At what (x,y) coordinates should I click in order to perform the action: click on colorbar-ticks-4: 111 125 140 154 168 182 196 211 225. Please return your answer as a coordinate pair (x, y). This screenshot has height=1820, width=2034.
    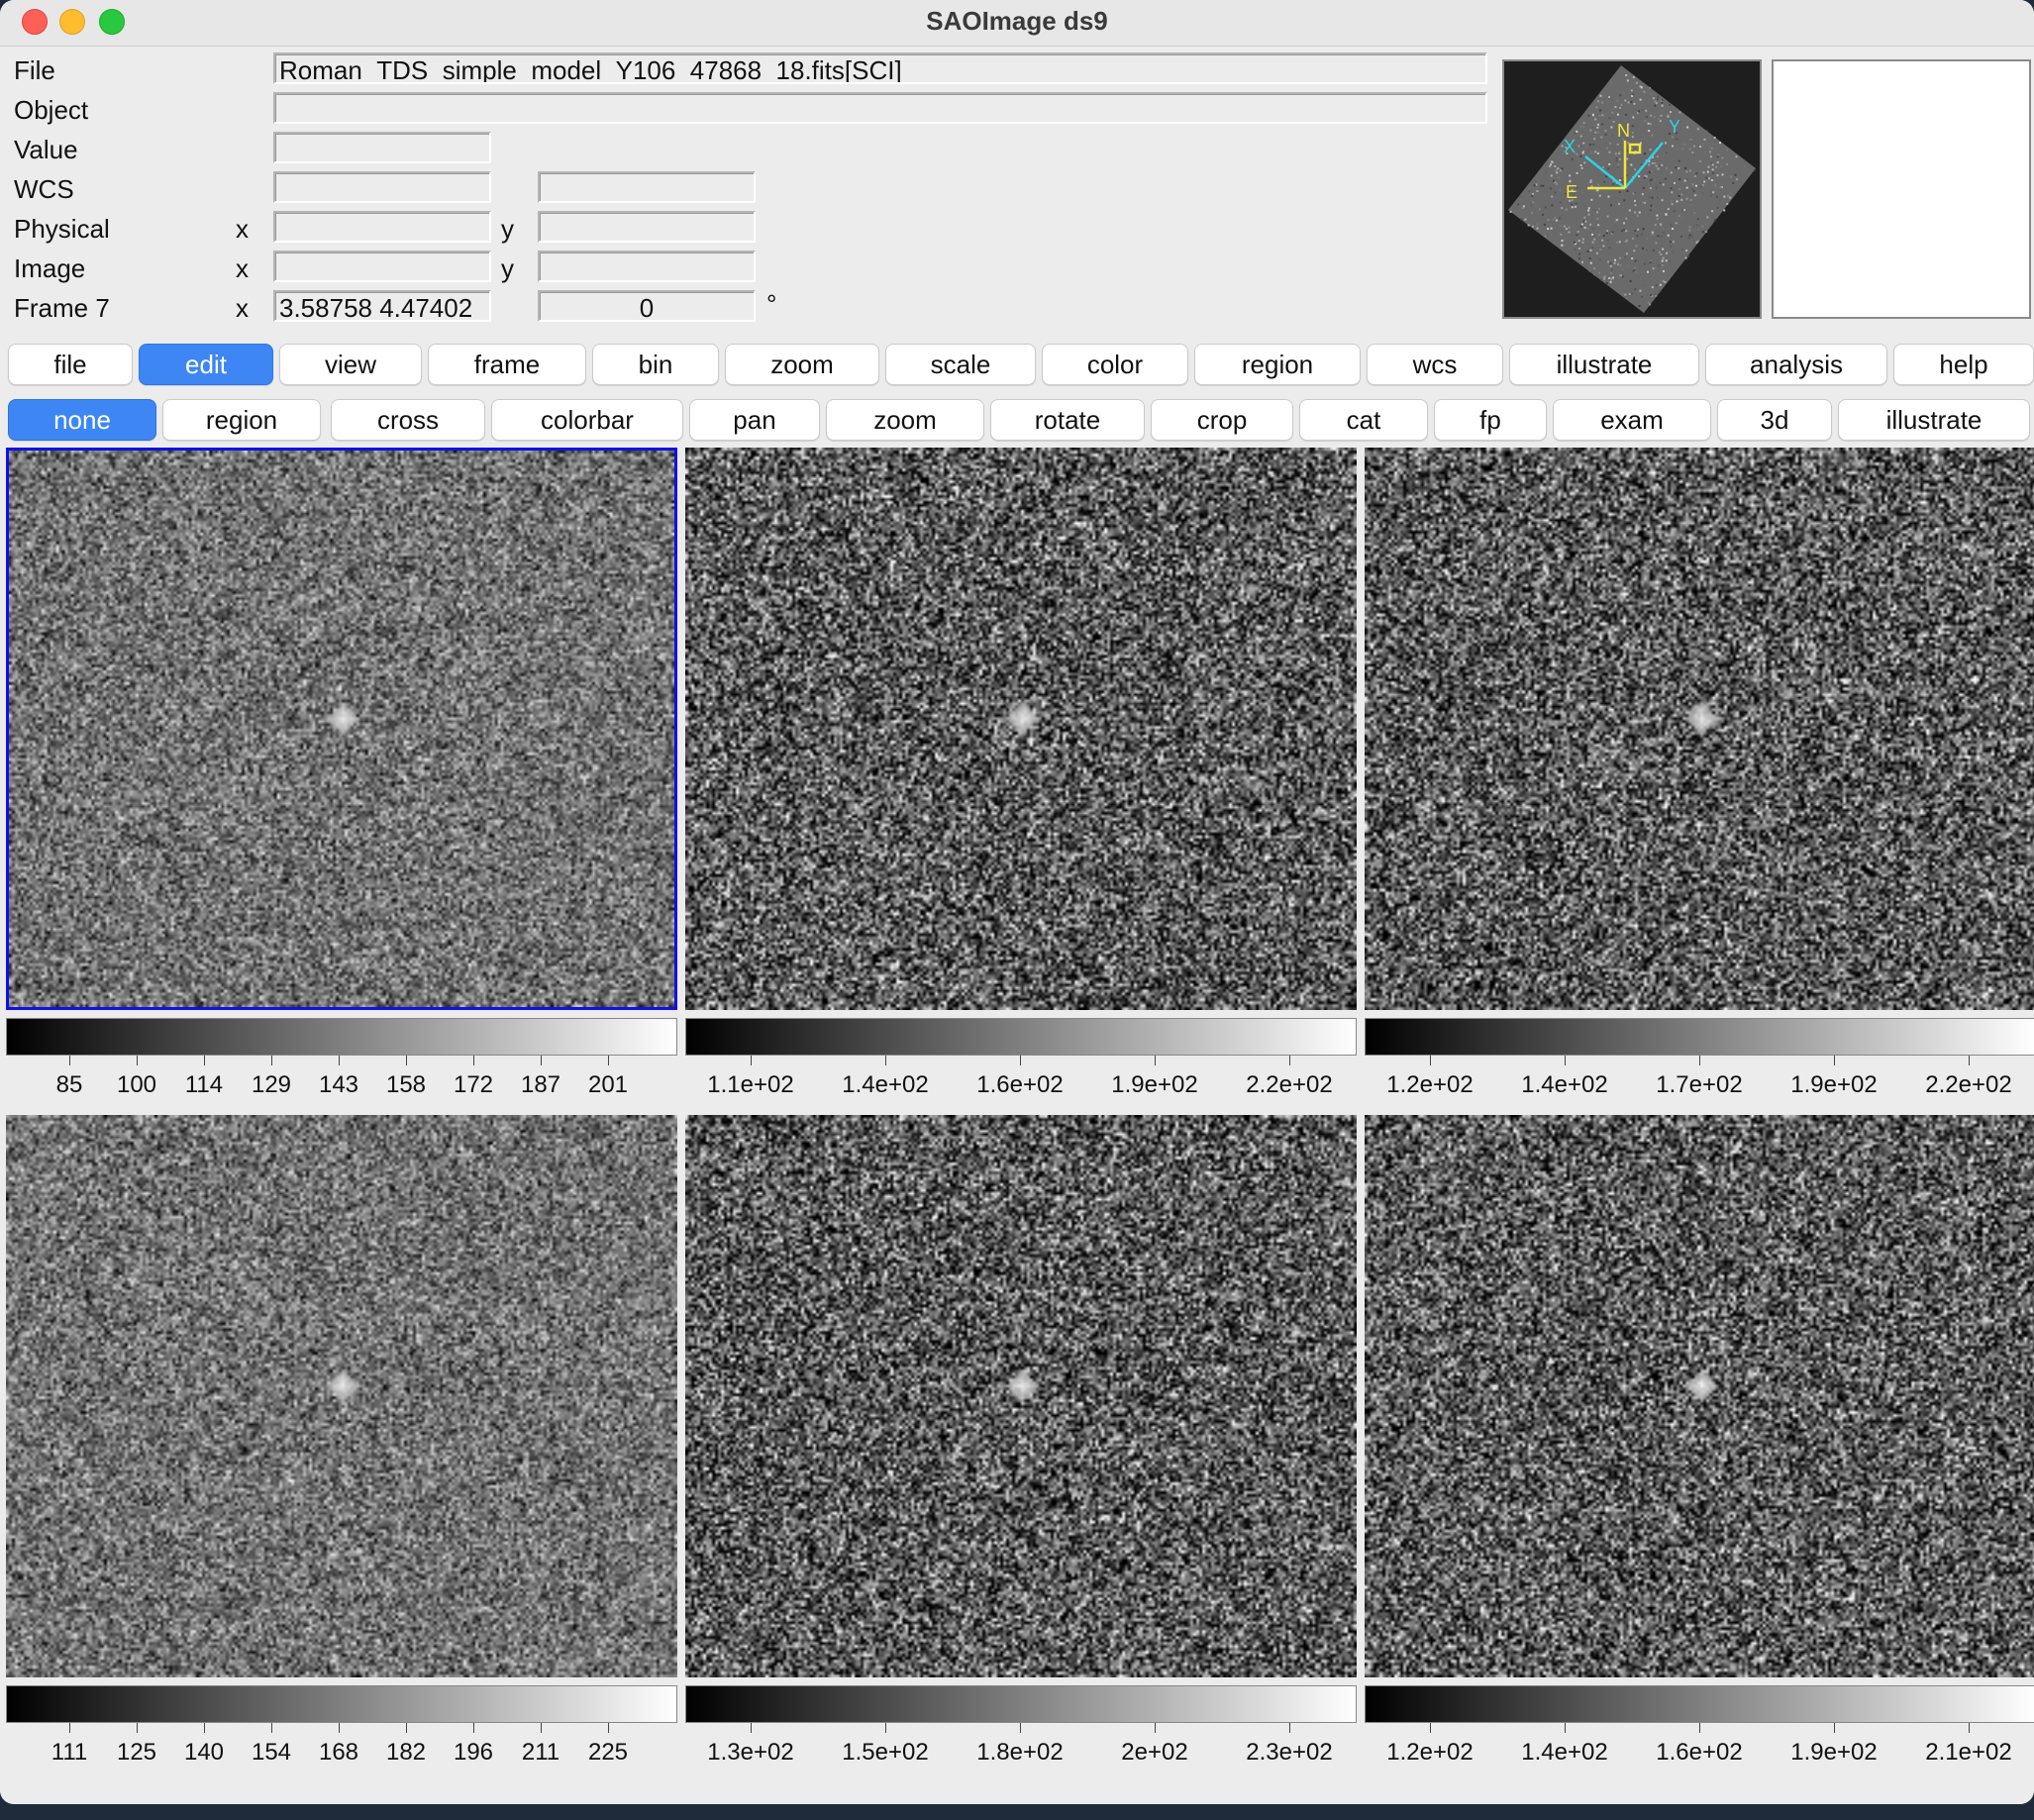
    Looking at the image, I should click on (341, 1744).